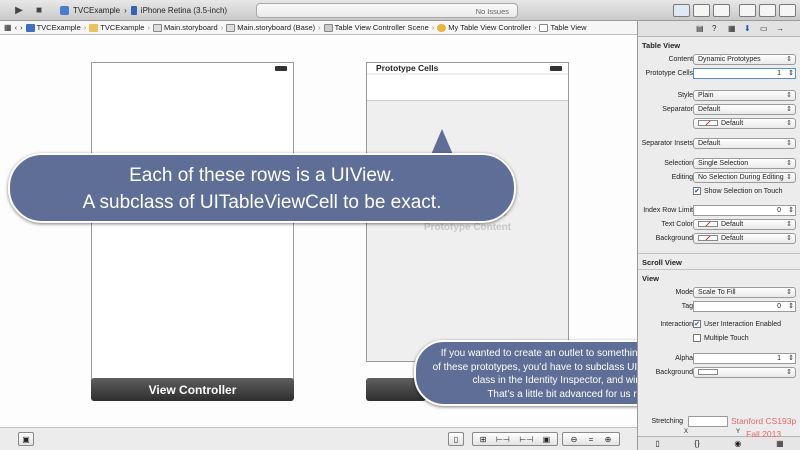 This screenshot has height=450, width=800. Describe the element at coordinates (747, 28) in the screenshot. I see `attributes-inspector-icon: ⬇` at that location.